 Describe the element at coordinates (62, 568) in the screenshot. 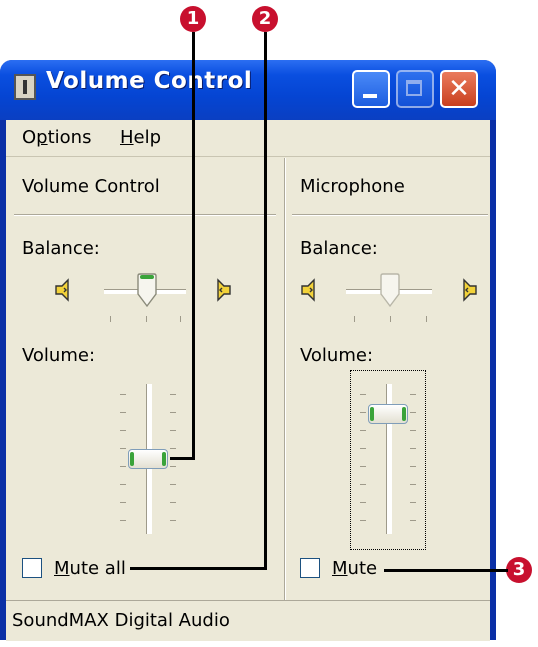

I see `mute-all-accesskey: M` at that location.